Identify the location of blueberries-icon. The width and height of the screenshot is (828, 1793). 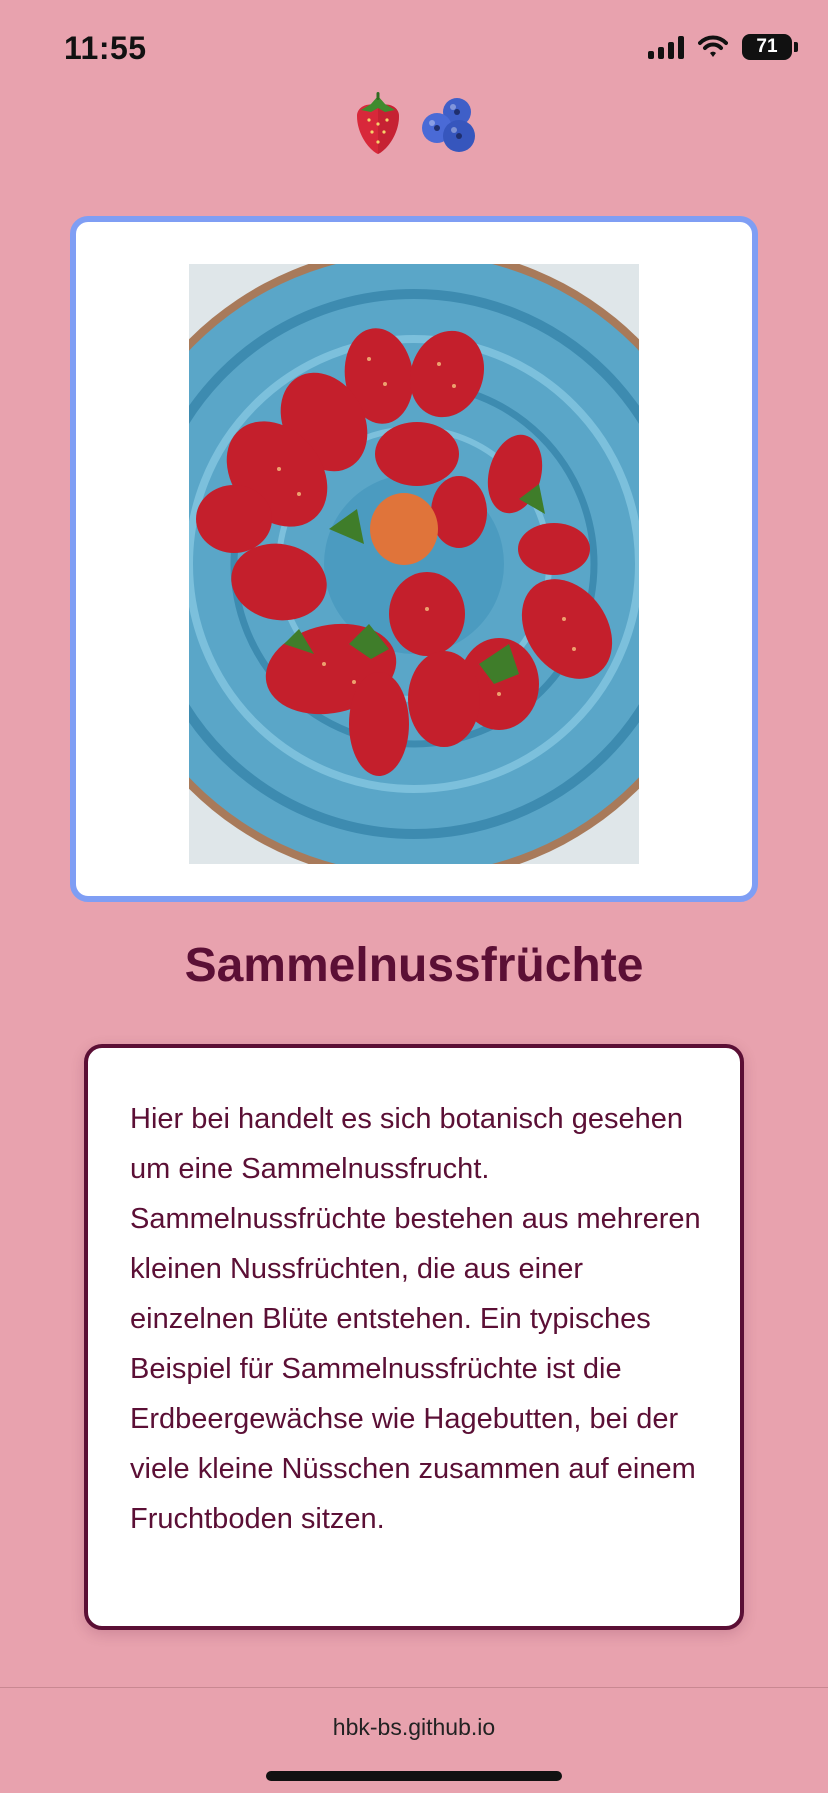
(448, 125).